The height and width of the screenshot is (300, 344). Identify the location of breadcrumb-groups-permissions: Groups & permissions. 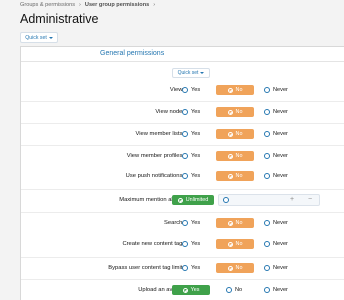
(47, 5).